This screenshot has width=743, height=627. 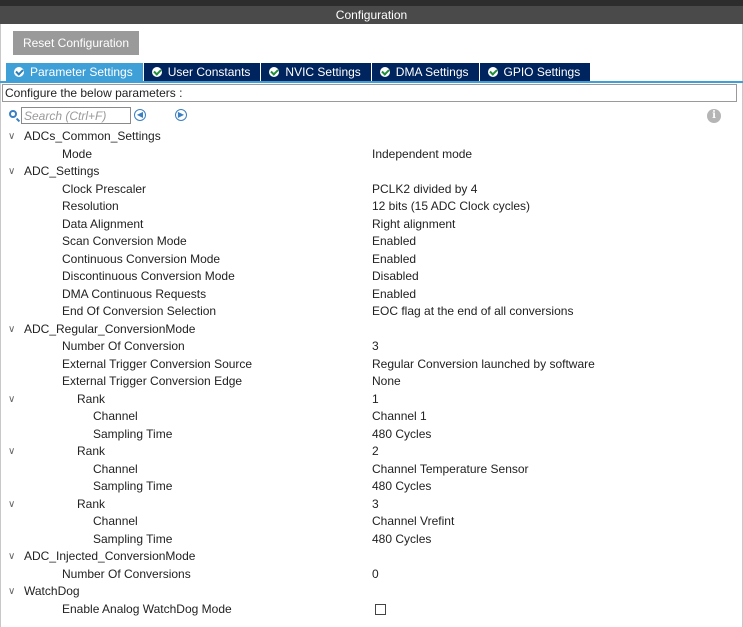 What do you see at coordinates (76, 43) in the screenshot?
I see `reset-configuration-button: Reset Configuration` at bounding box center [76, 43].